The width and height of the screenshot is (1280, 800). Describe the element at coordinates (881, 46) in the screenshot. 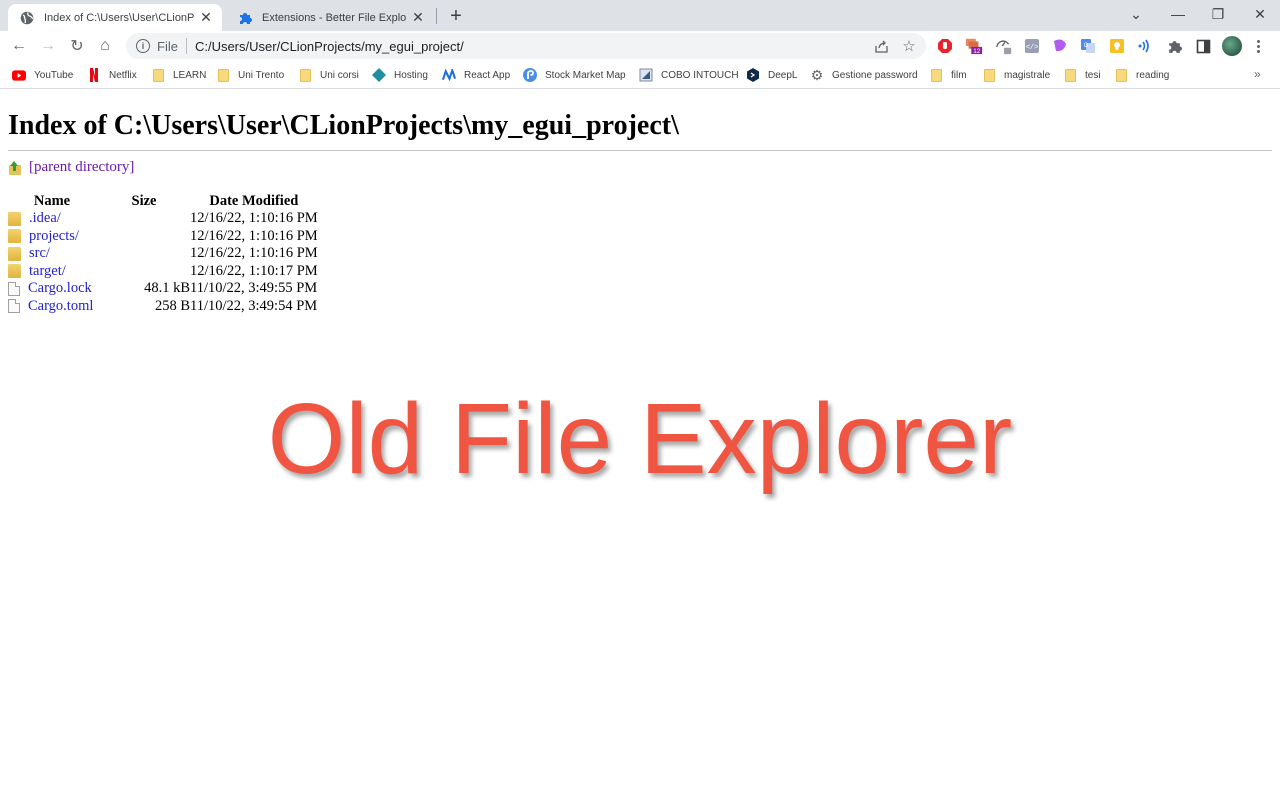

I see `share-icon` at that location.